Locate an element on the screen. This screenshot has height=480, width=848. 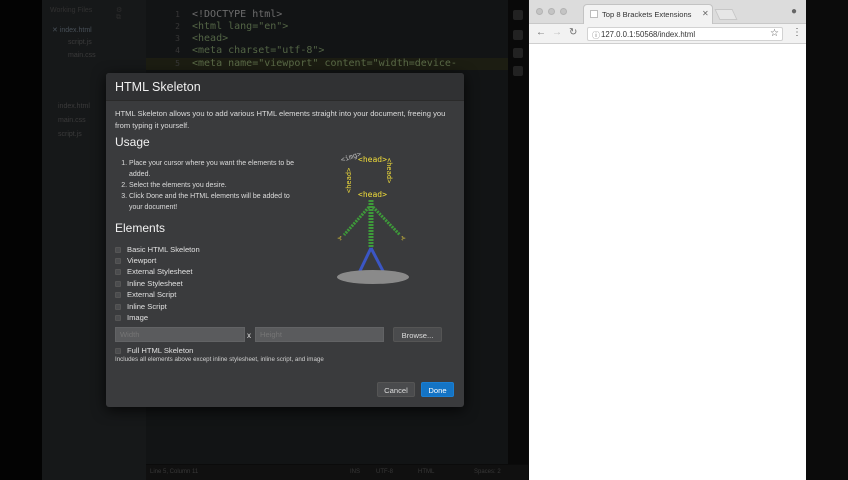
new-tab-button is located at coordinates (726, 14).